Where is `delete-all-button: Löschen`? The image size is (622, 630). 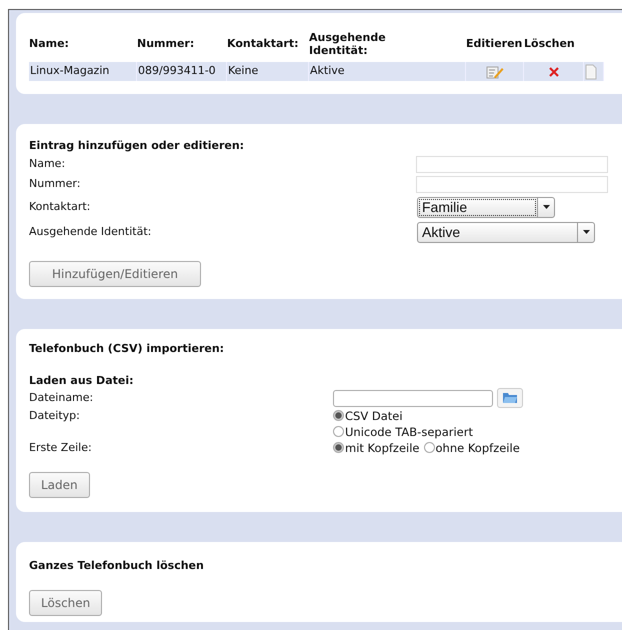 delete-all-button: Löschen is located at coordinates (65, 603).